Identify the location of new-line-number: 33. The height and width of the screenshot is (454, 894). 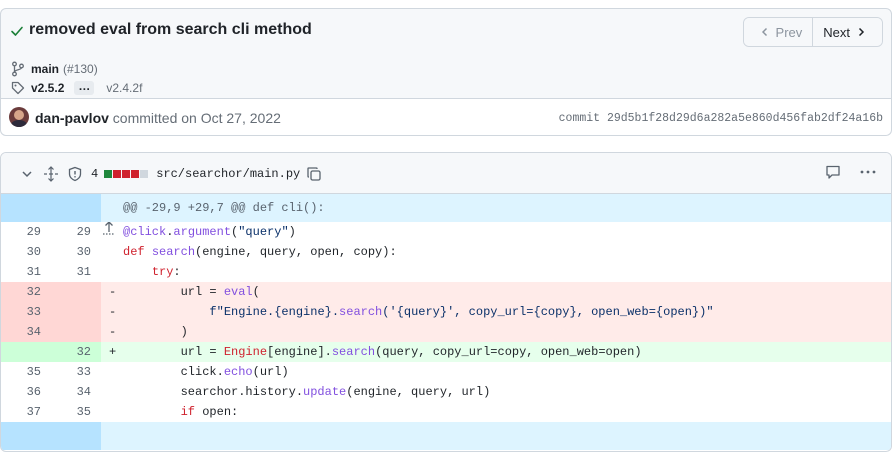
(76, 372).